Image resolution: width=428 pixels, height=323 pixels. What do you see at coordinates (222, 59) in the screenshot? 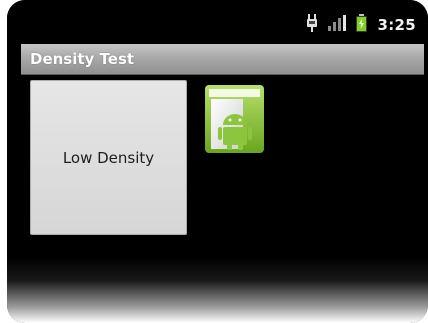
I see `title-bar: Density Test` at bounding box center [222, 59].